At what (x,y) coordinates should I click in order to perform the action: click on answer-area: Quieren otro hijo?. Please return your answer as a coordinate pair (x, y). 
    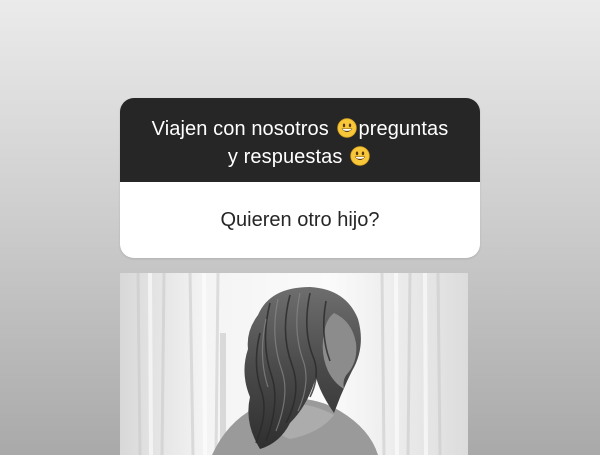
    Looking at the image, I should click on (300, 220).